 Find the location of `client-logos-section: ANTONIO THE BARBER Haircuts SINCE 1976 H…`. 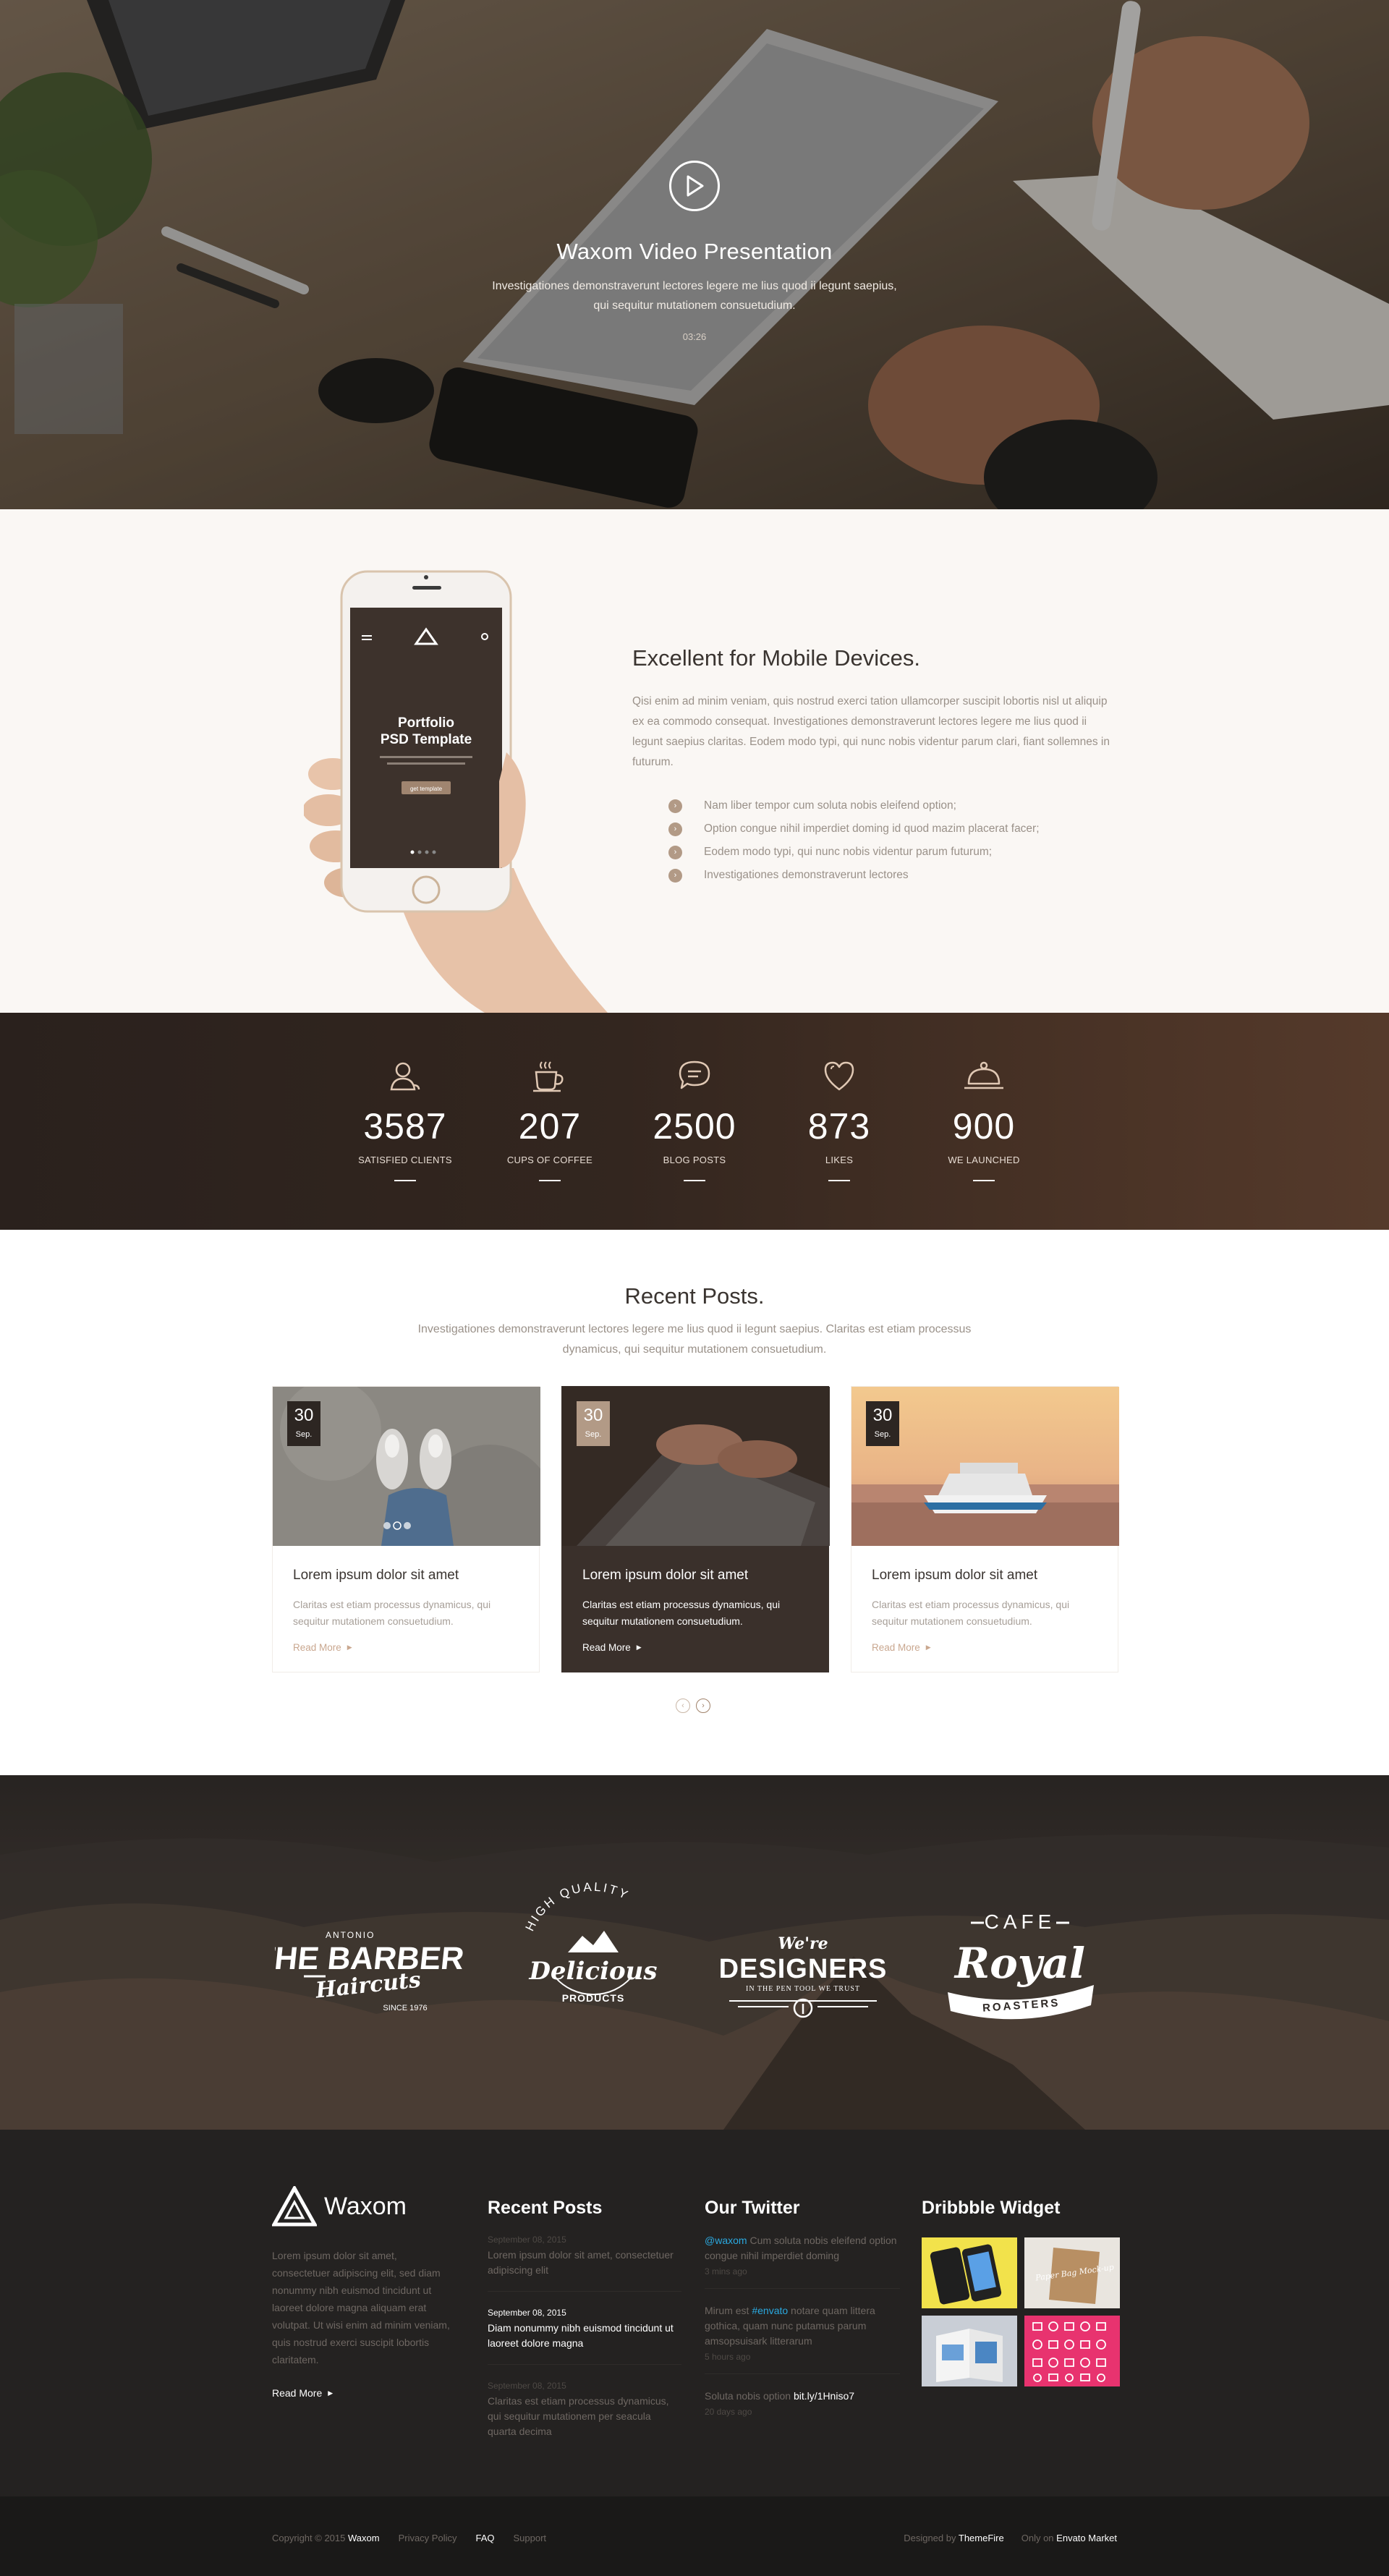

client-logos-section: ANTONIO THE BARBER Haircuts SINCE 1976 H… is located at coordinates (694, 1952).